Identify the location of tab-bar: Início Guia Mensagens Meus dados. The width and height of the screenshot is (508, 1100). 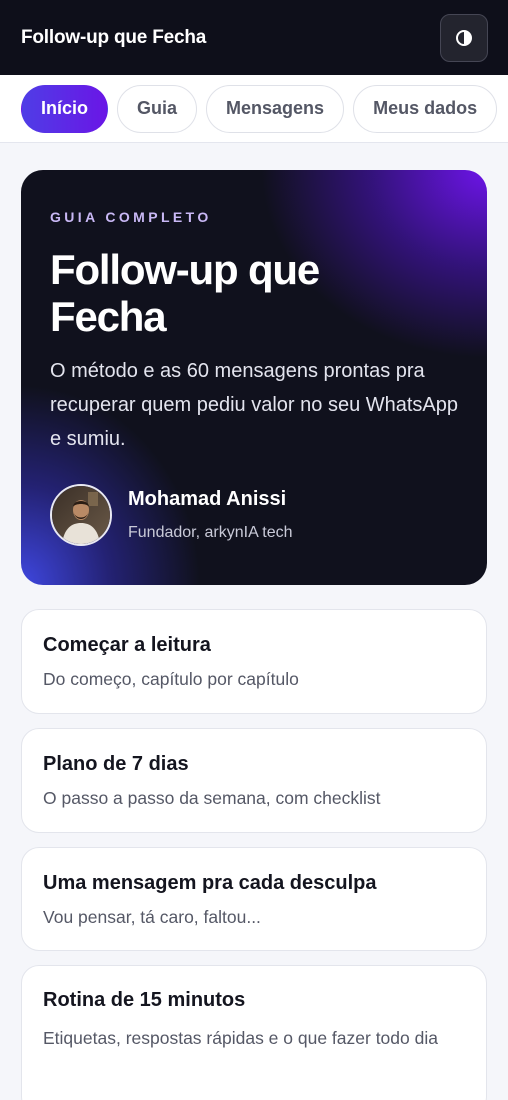
(254, 109).